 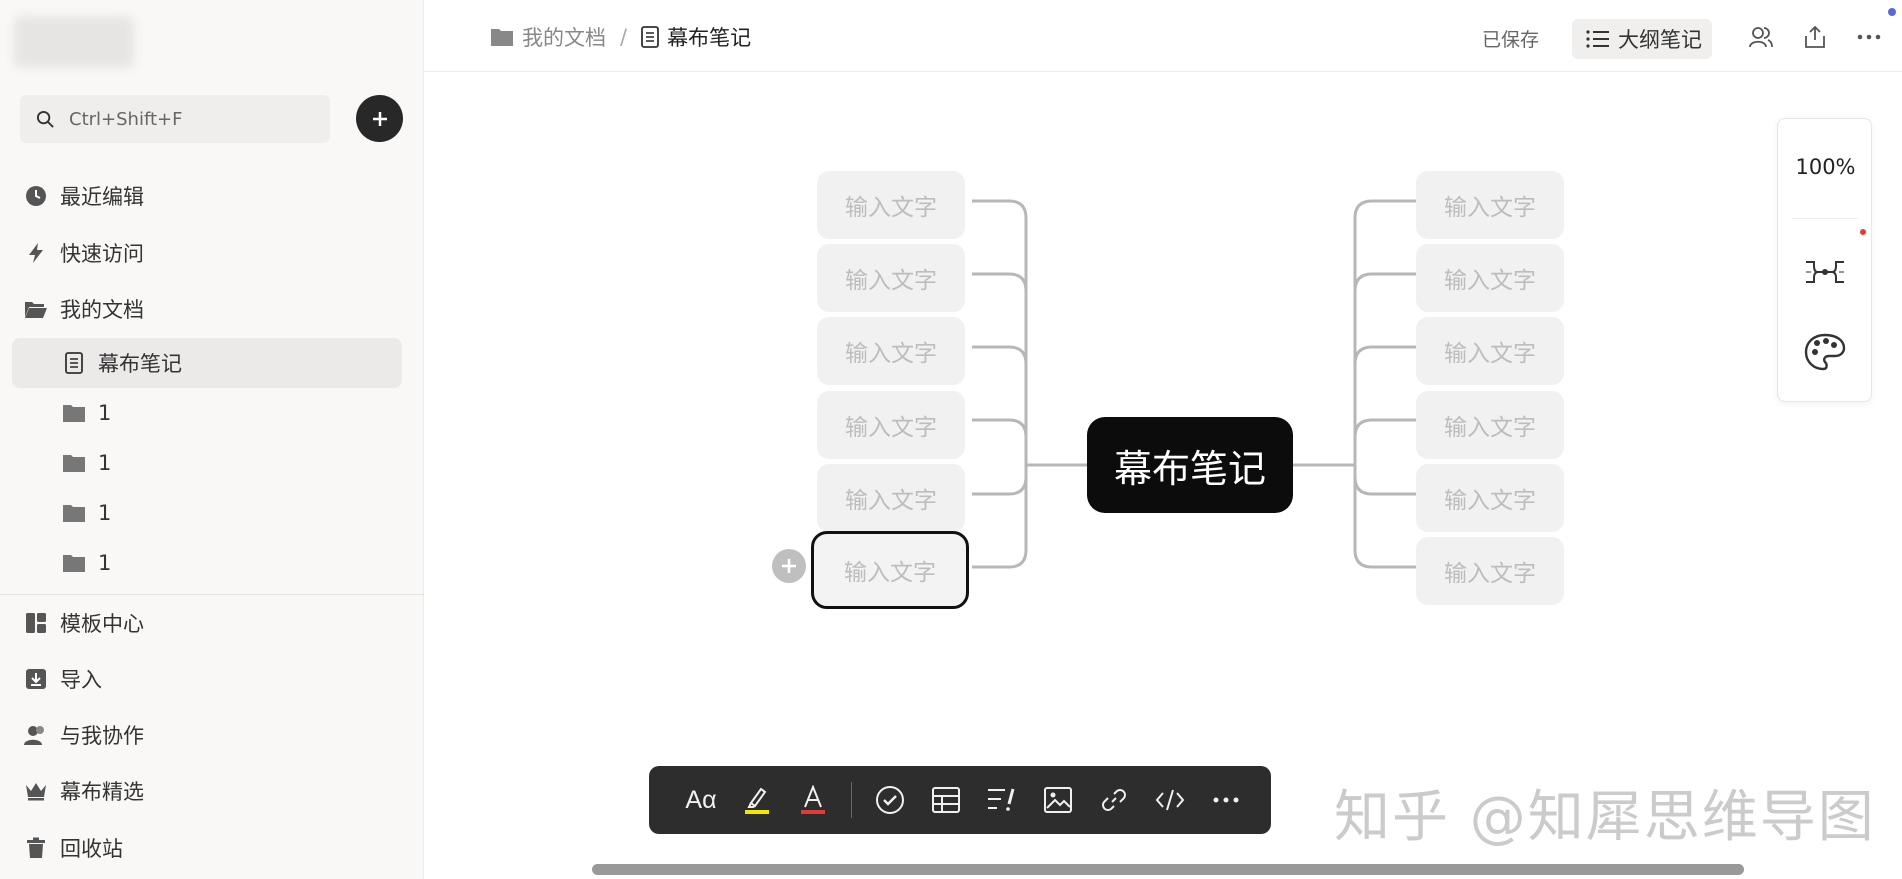 I want to click on horizontal-scrollbar, so click(x=1168, y=869).